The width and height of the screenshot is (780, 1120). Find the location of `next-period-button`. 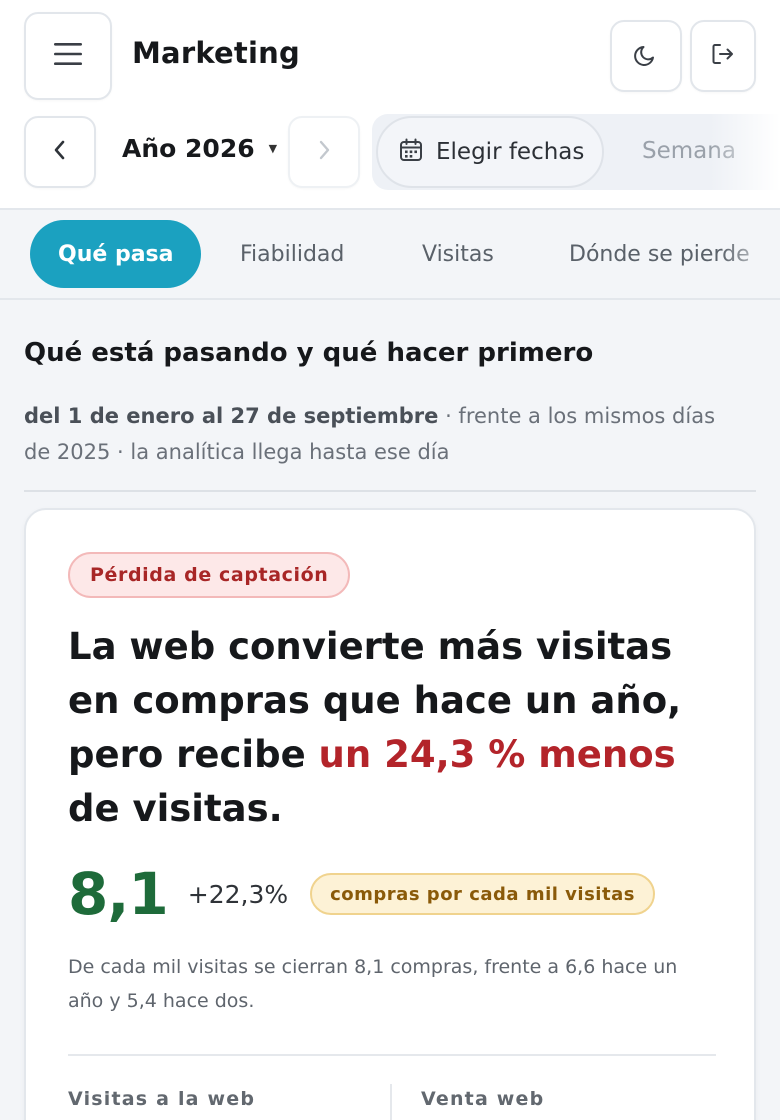

next-period-button is located at coordinates (324, 152).